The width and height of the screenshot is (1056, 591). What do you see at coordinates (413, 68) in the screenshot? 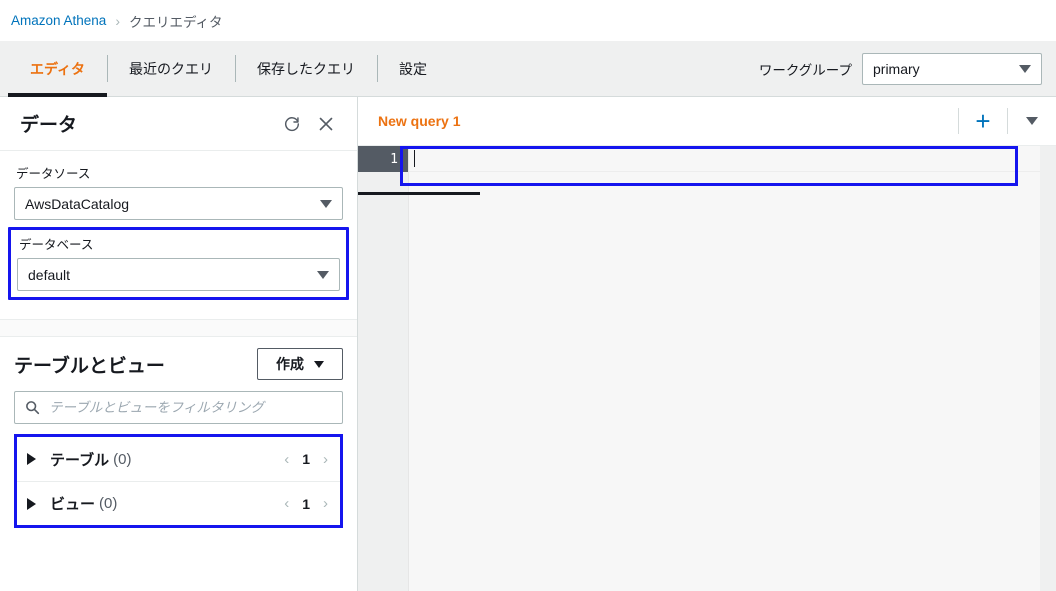
I see `tab-settings: 設定` at bounding box center [413, 68].